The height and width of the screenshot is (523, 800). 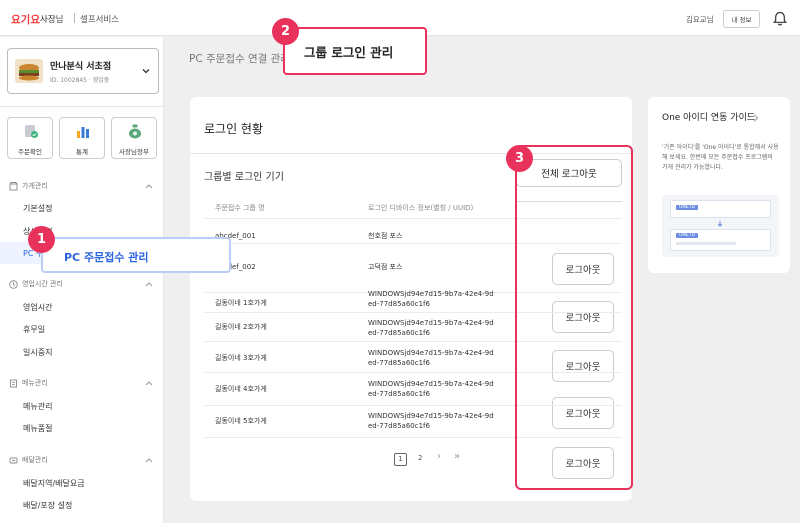 I want to click on sidebar-item-menu-soldout: 메뉴품절, so click(x=37, y=428).